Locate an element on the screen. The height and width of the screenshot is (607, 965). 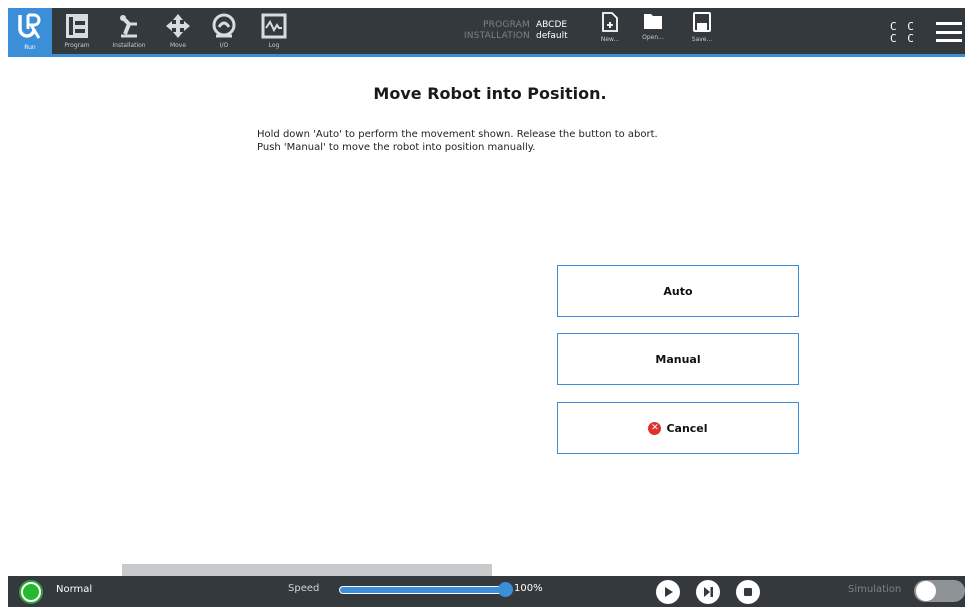
program-key: PROGRAM is located at coordinates (506, 25).